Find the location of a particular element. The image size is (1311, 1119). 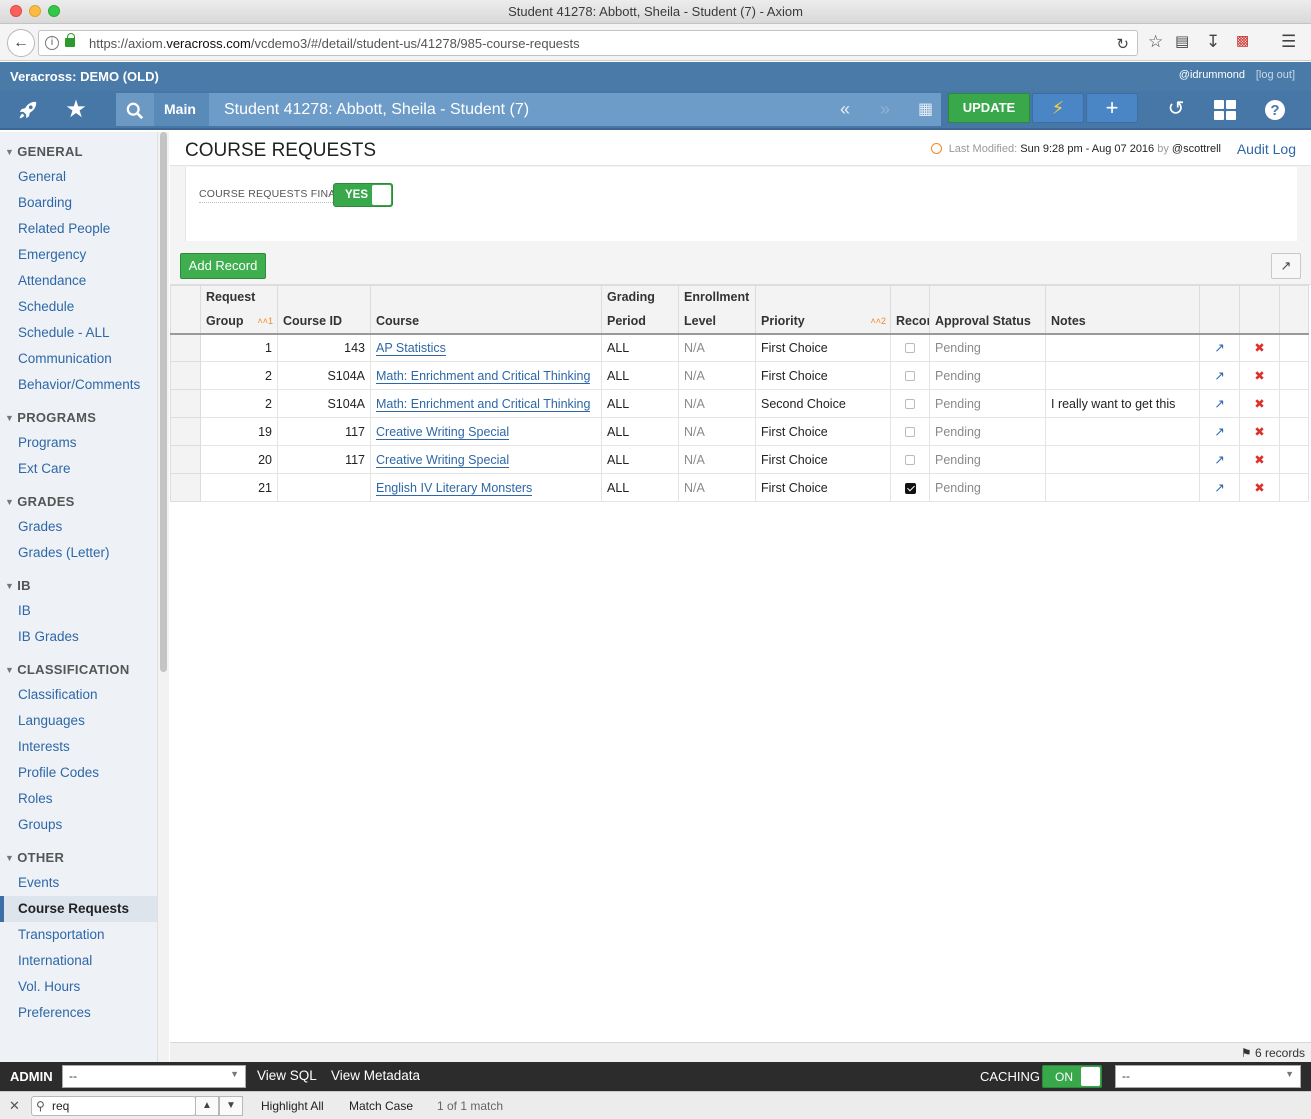

column-header-recon: Recon is located at coordinates (910, 310).